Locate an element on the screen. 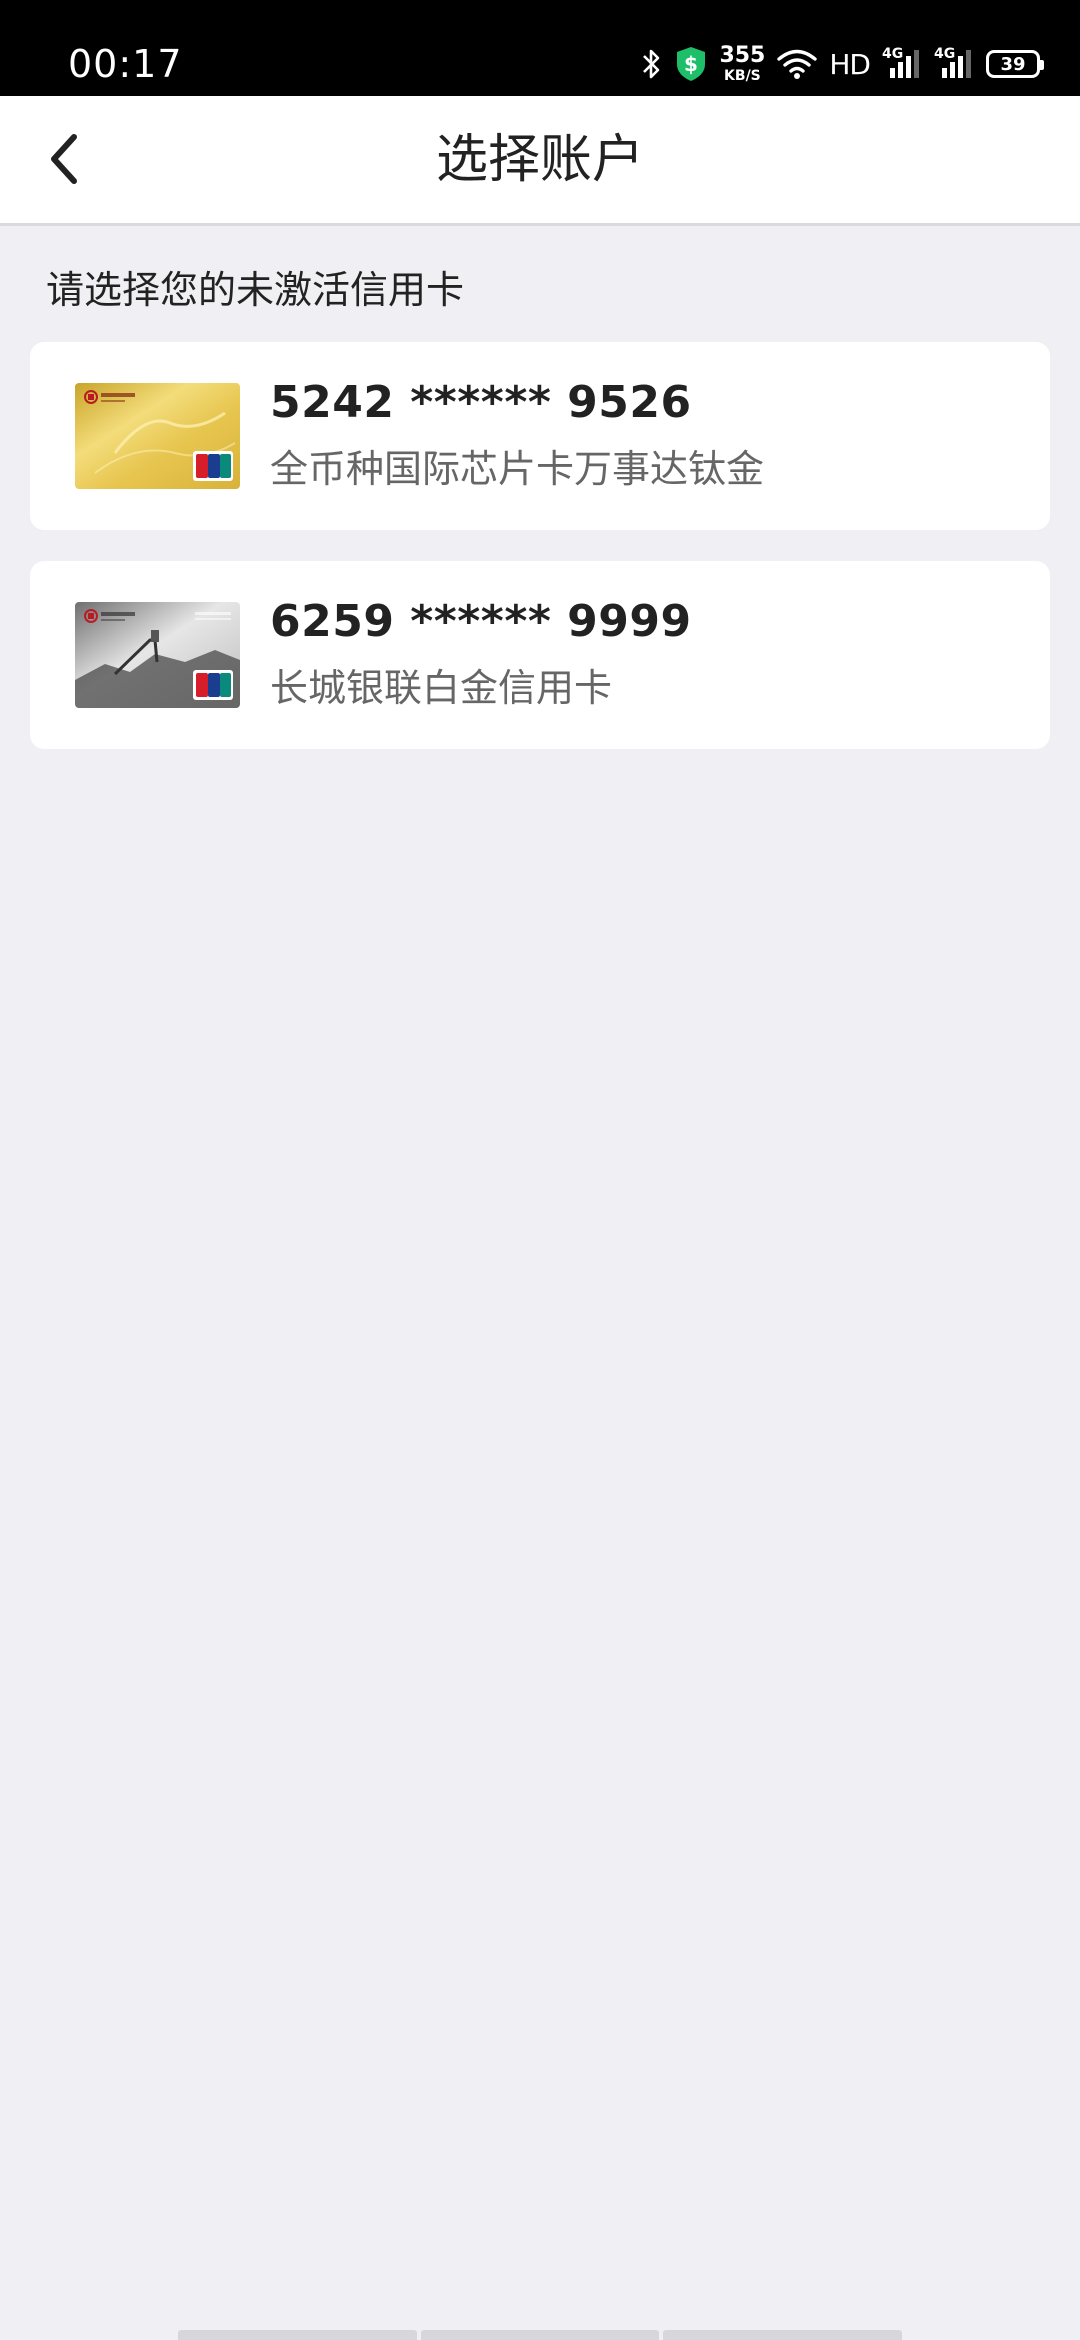  shield-icon: $ is located at coordinates (691, 64).